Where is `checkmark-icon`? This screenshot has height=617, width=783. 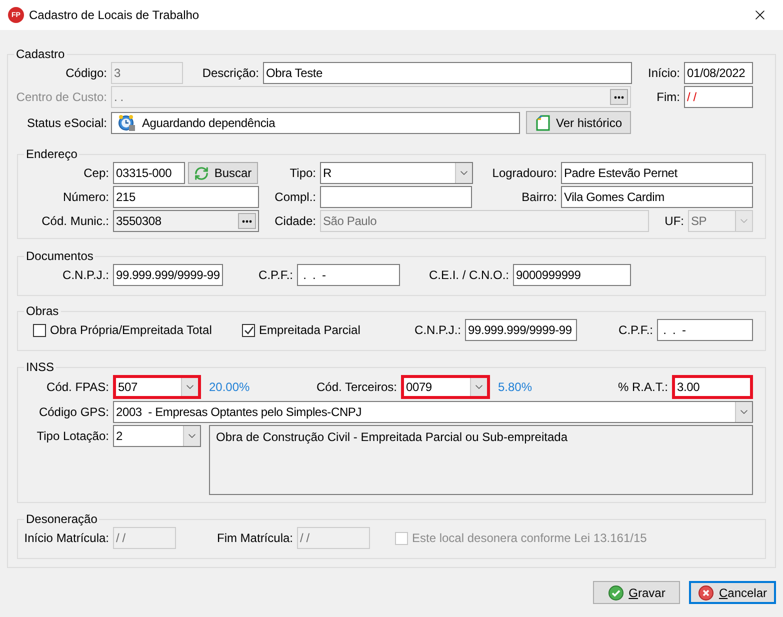 checkmark-icon is located at coordinates (249, 330).